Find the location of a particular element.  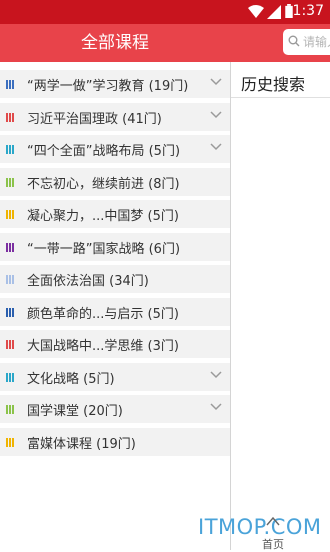

course-list-item: 全面依法治国 (34门) is located at coordinates (115, 279).